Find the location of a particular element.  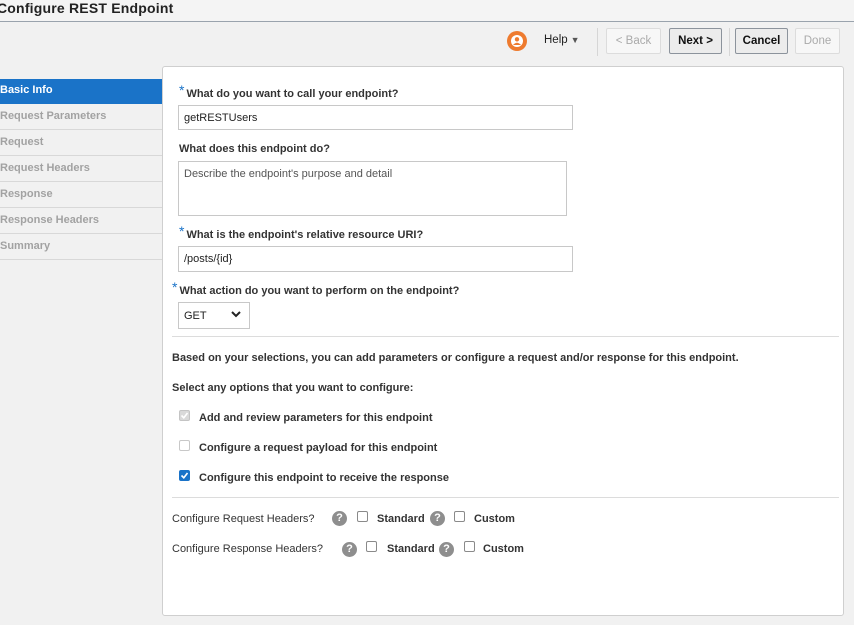

request-custom-label: Custom is located at coordinates (494, 519).